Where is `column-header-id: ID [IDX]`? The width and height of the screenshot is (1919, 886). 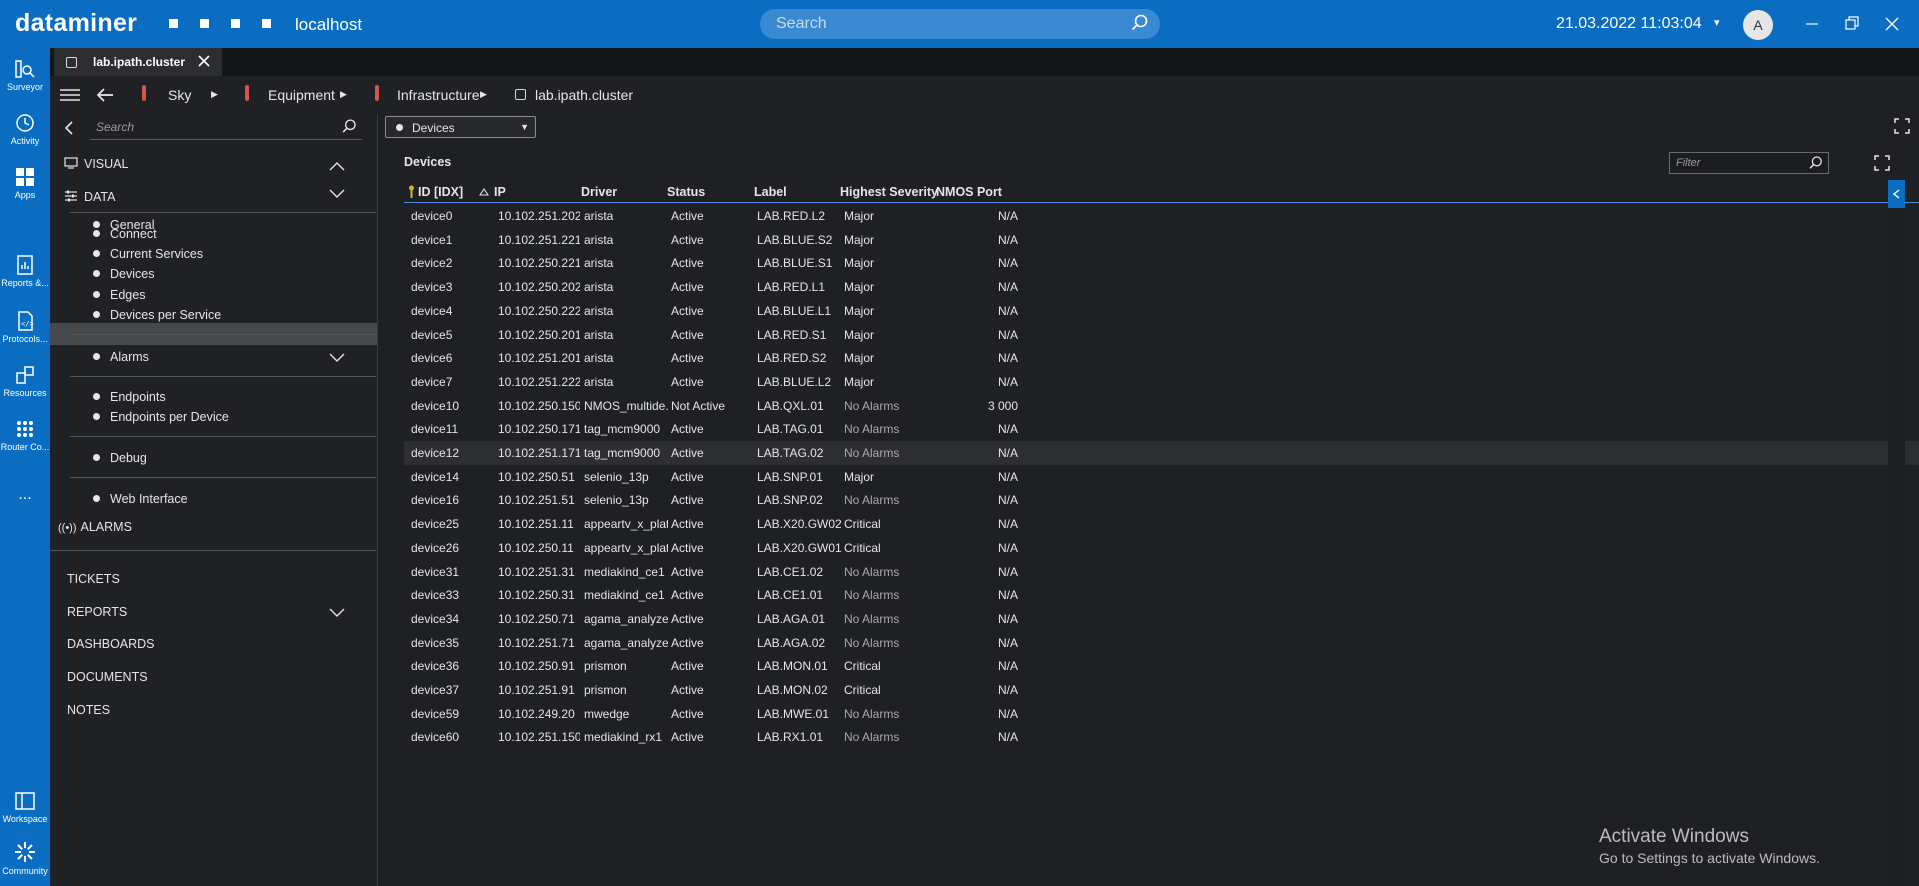
column-header-id: ID [IDX] is located at coordinates (440, 192).